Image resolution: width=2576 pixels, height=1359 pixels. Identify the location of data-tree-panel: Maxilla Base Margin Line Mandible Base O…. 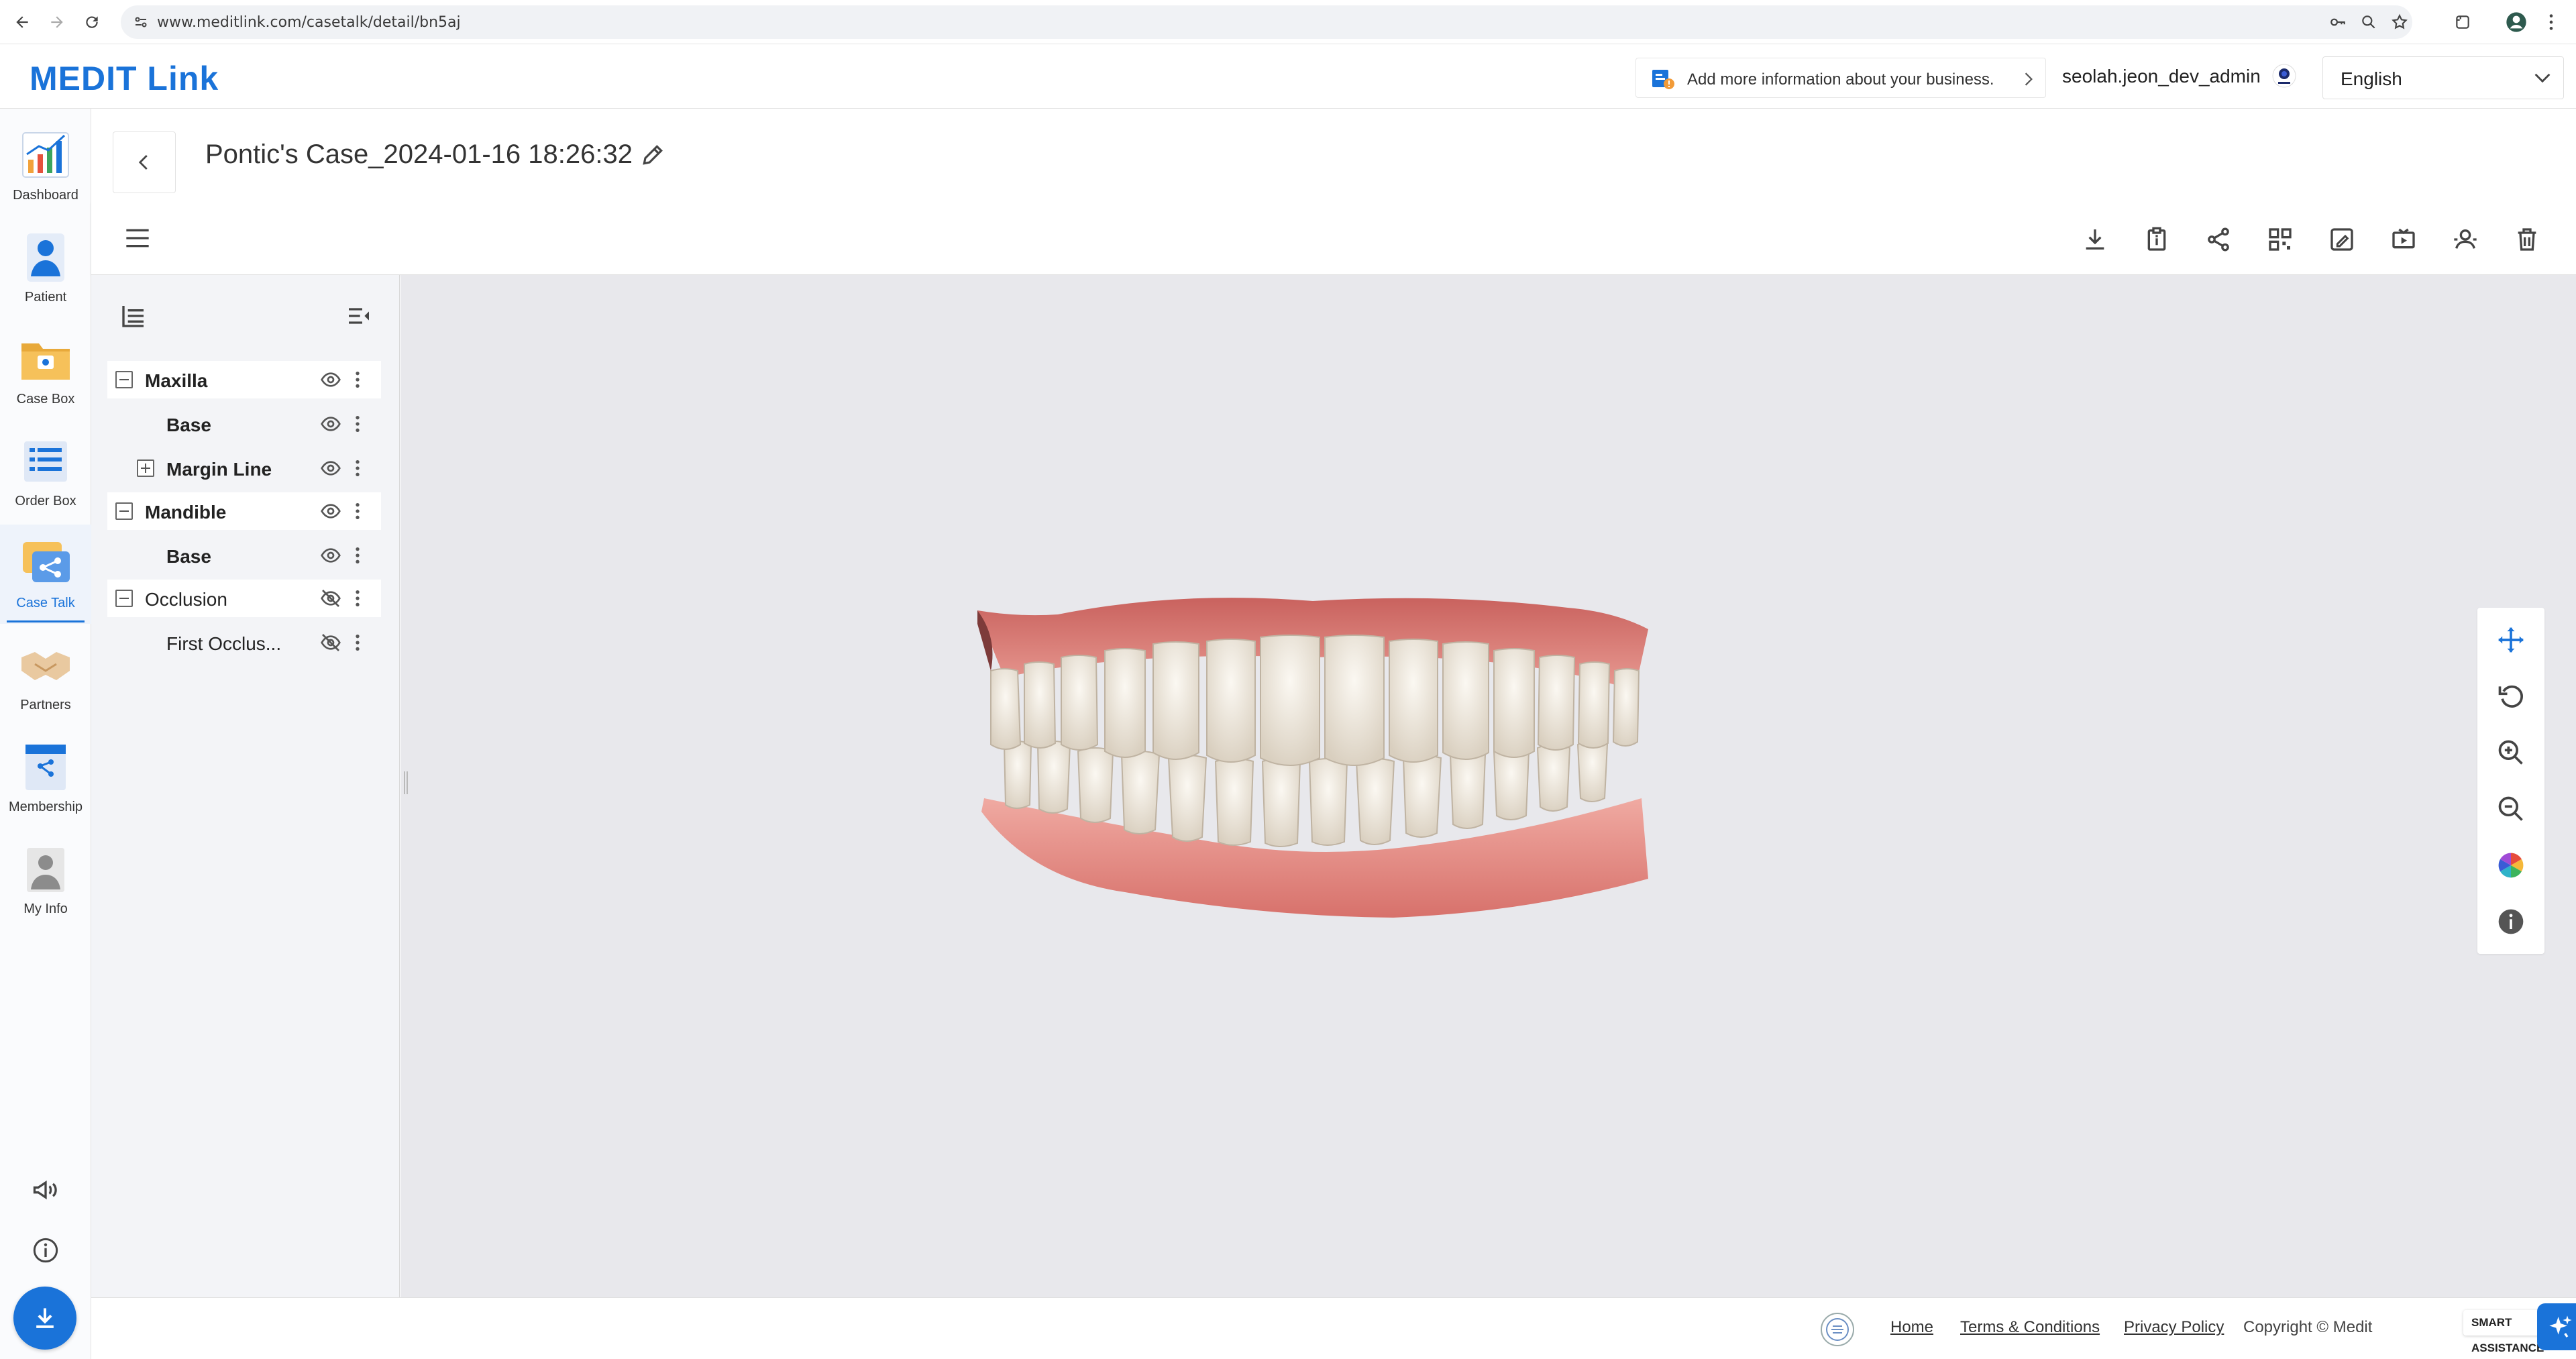
(245, 786).